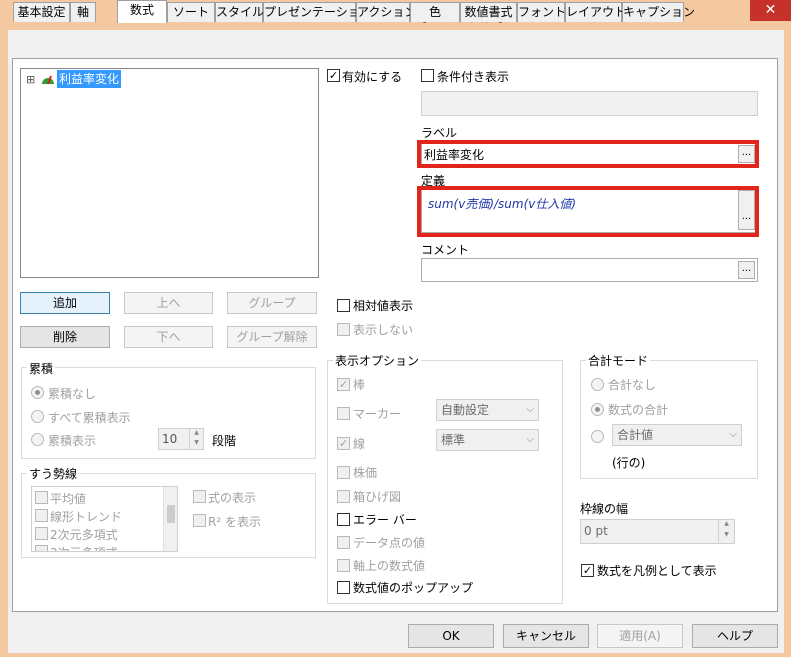 This screenshot has height=657, width=791. What do you see at coordinates (589, 270) in the screenshot?
I see `comment-input` at bounding box center [589, 270].